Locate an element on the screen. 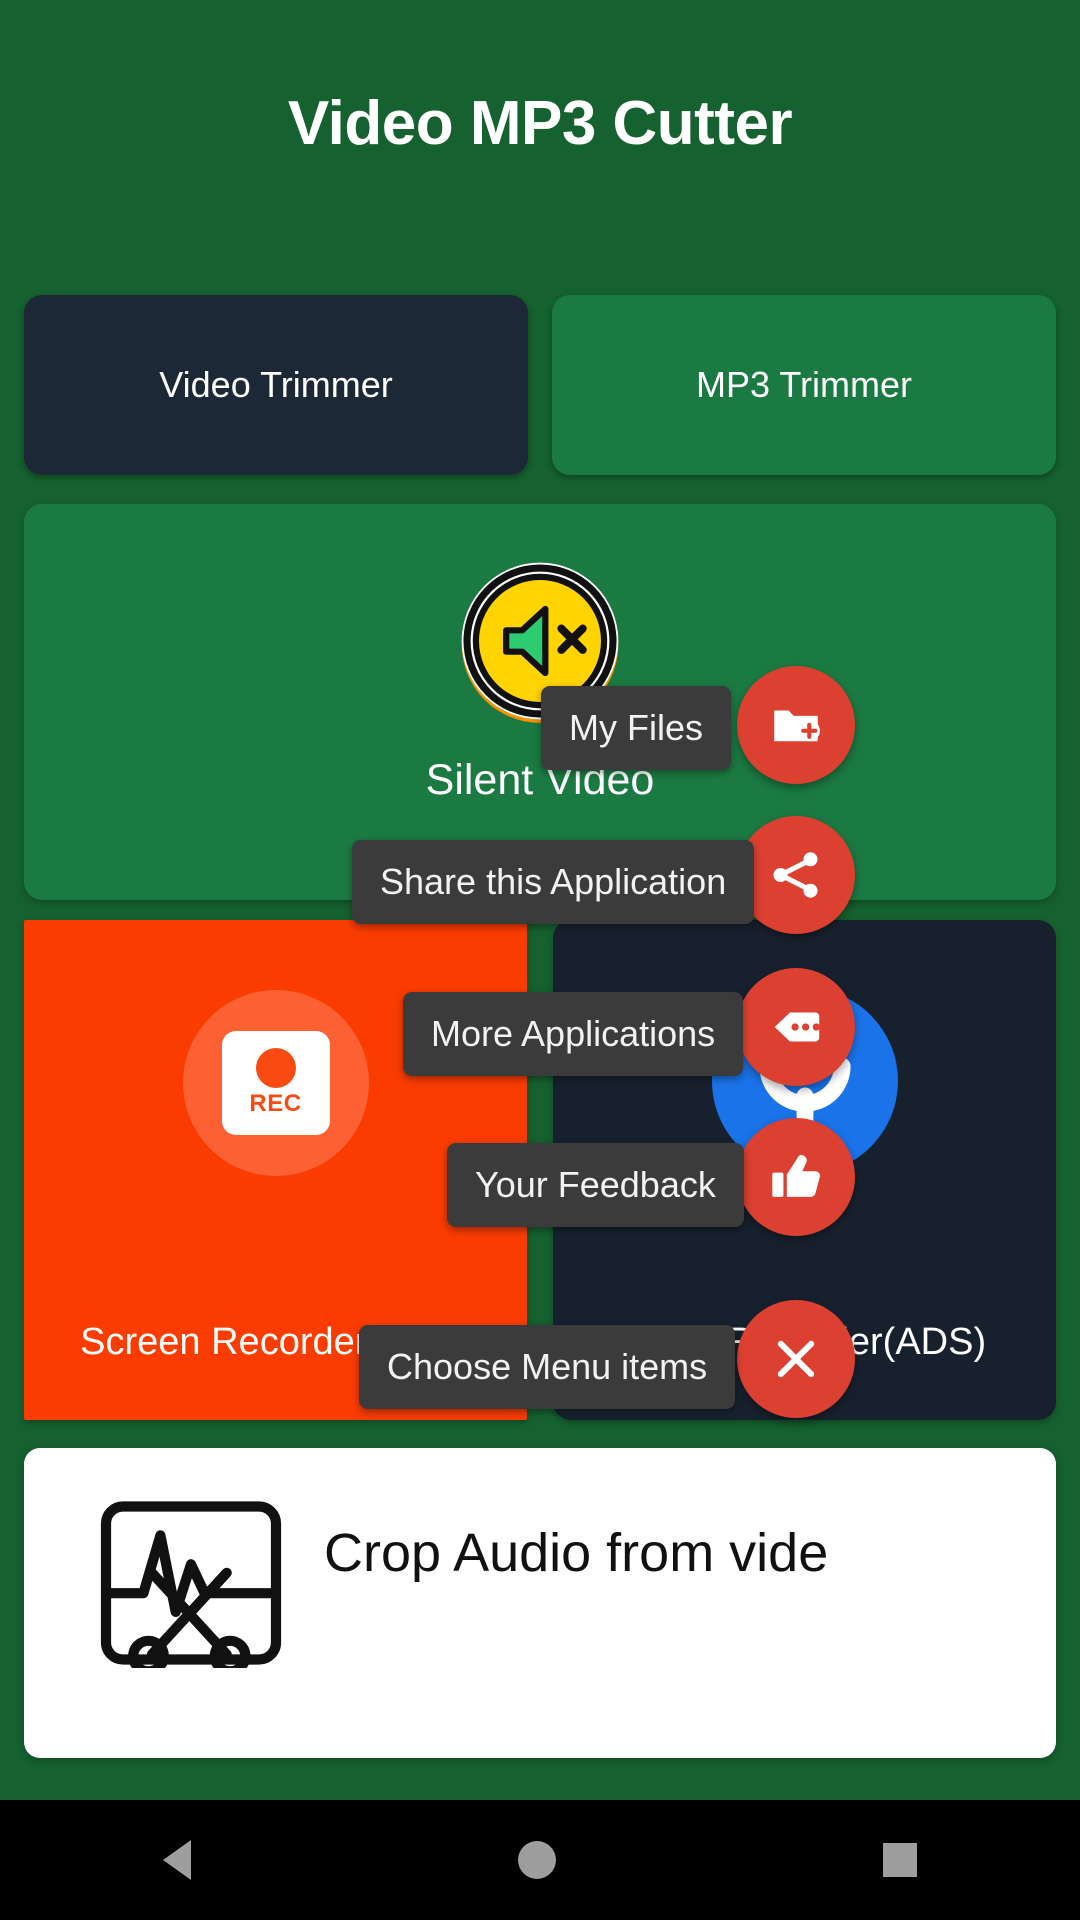 The image size is (1080, 1920). tooltip-my-files: My Files is located at coordinates (636, 728).